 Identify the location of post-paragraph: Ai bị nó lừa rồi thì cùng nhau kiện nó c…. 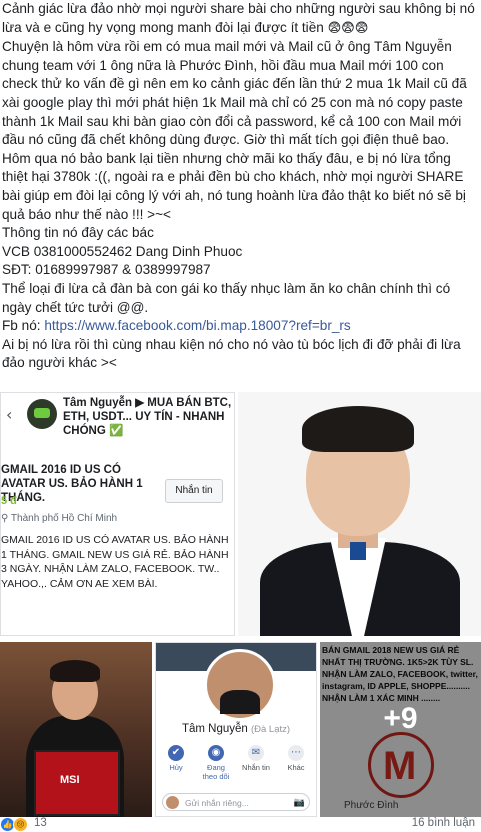
(231, 353).